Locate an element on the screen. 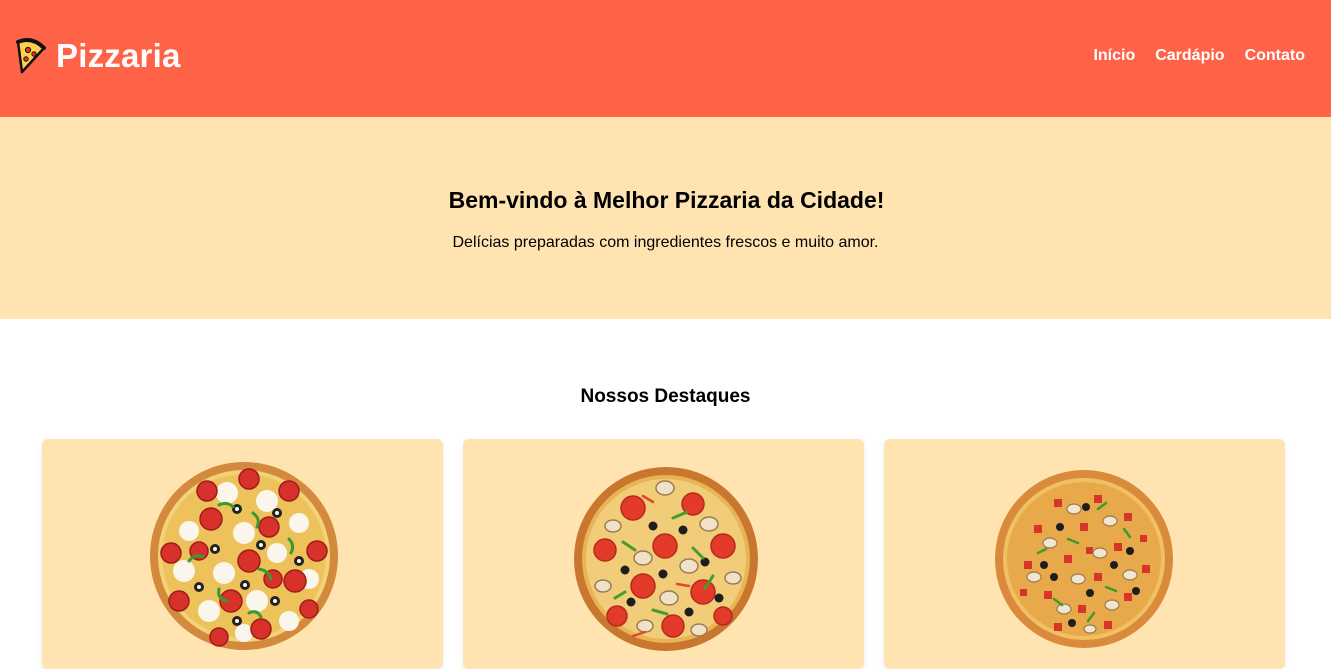 The height and width of the screenshot is (669, 1331). nav-link-inicio: Início is located at coordinates (1114, 56).